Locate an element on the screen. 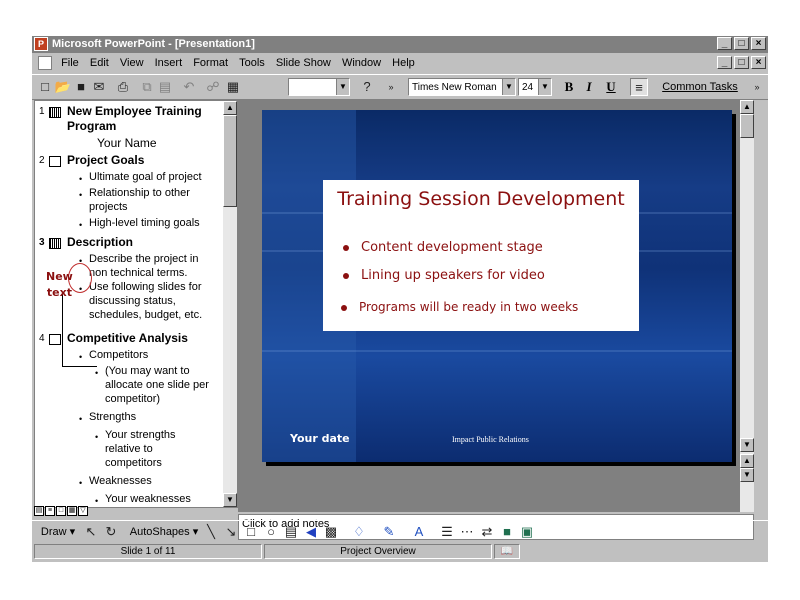 The image size is (800, 600). outline-bullet: High-level timing goals is located at coordinates (144, 223).